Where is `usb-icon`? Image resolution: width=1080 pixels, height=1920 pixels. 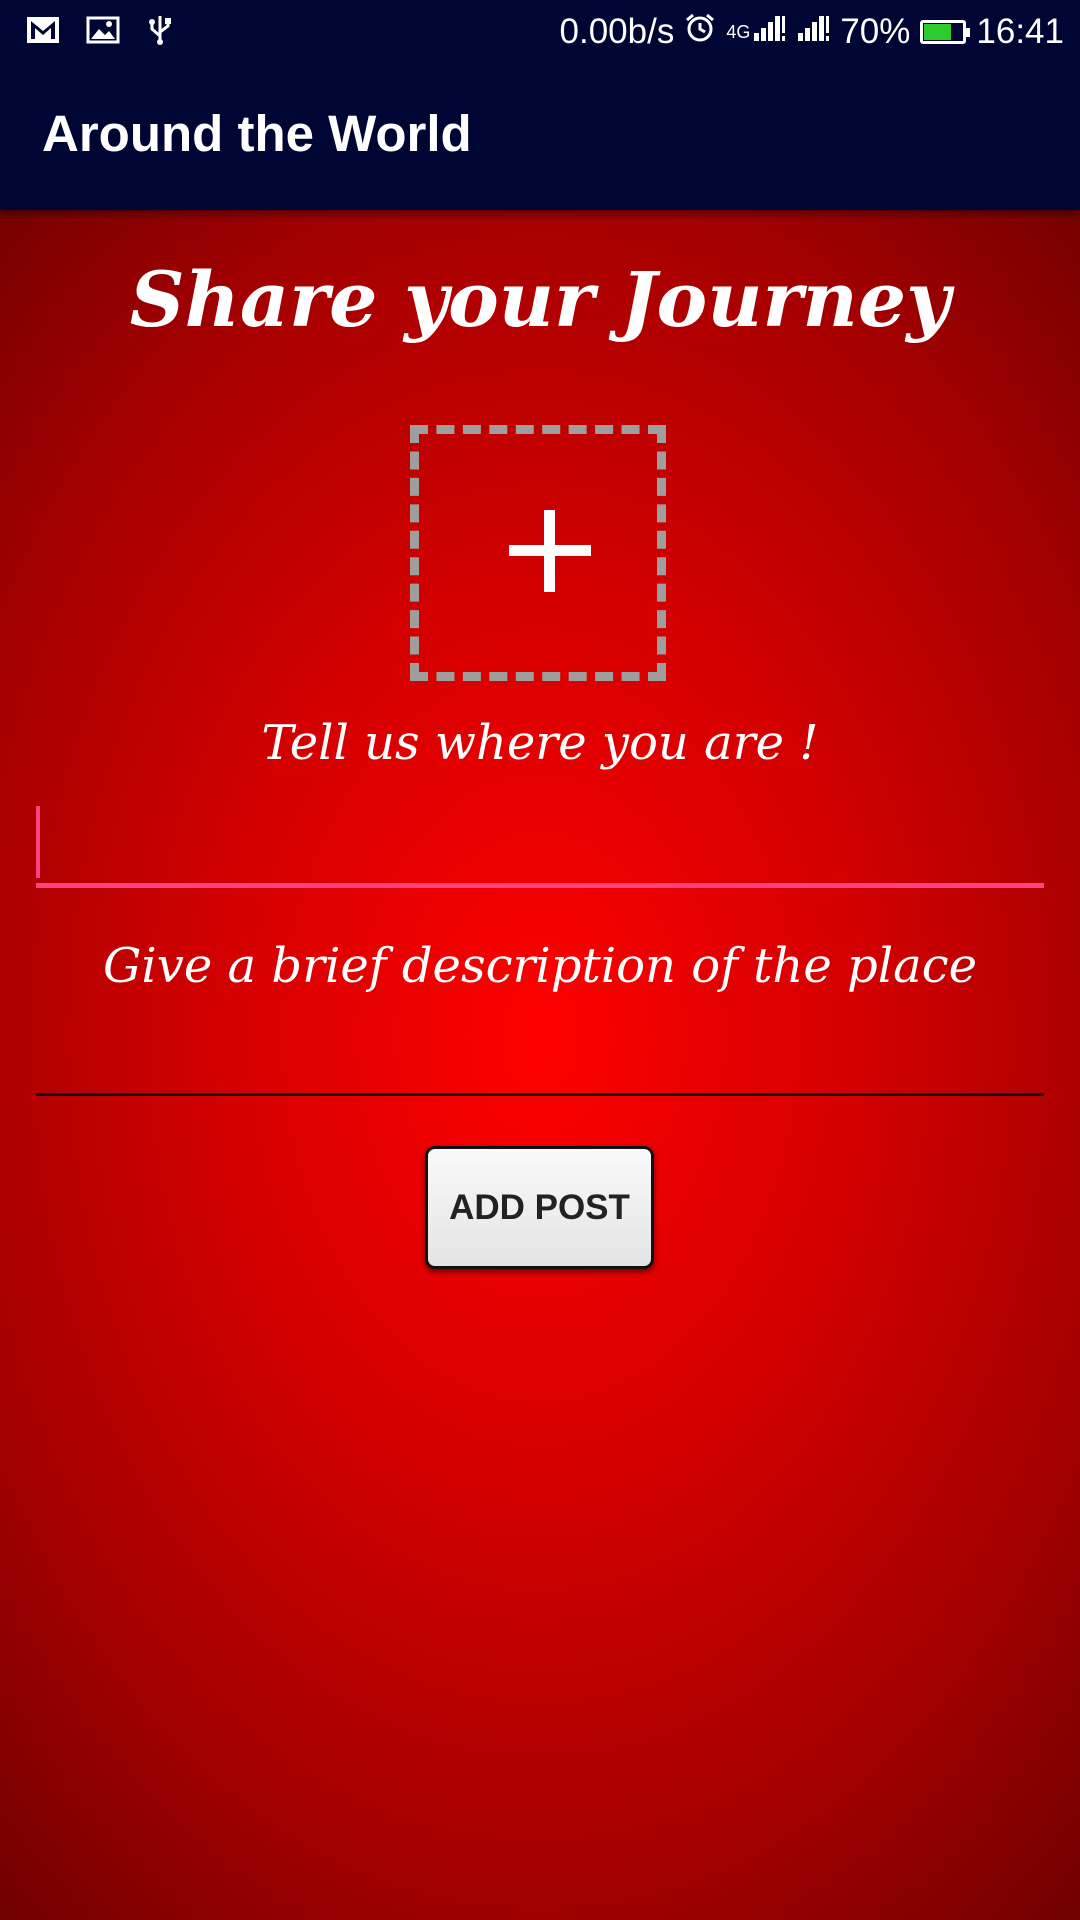 usb-icon is located at coordinates (160, 32).